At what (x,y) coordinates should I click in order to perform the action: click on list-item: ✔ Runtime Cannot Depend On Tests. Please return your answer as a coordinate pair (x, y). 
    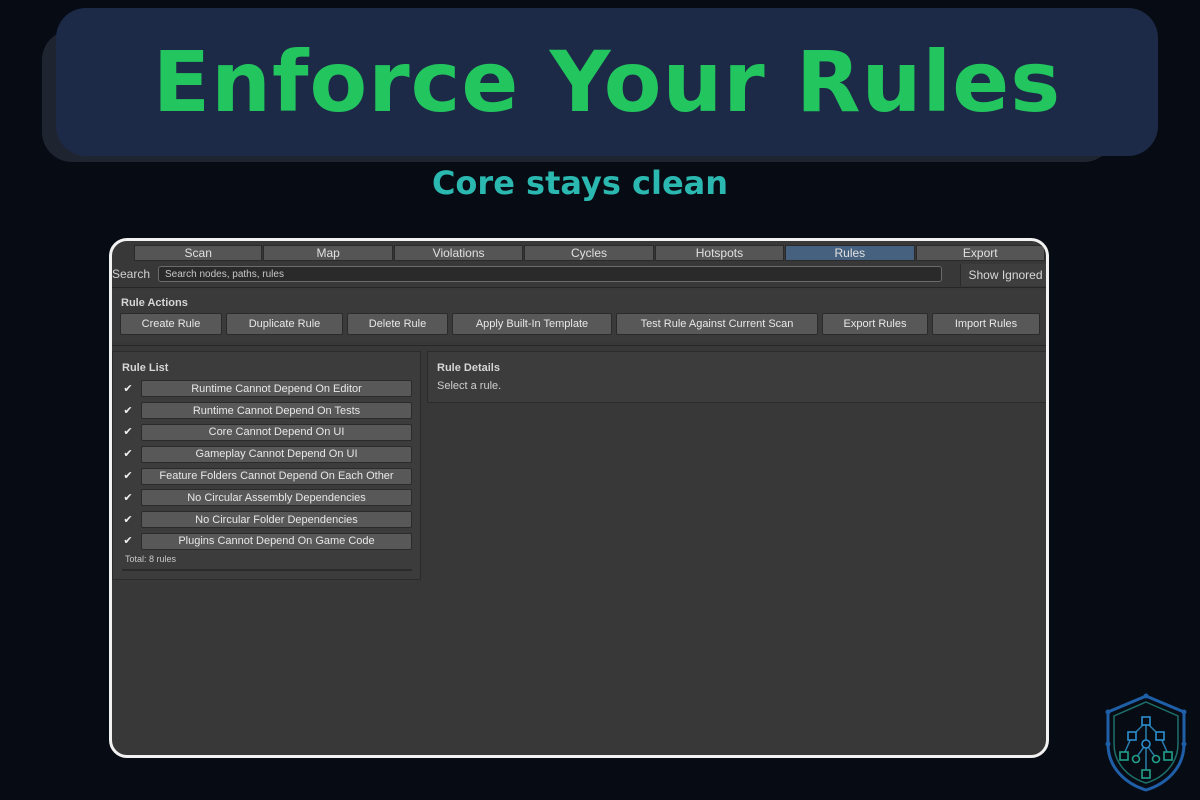
    Looking at the image, I should click on (267, 411).